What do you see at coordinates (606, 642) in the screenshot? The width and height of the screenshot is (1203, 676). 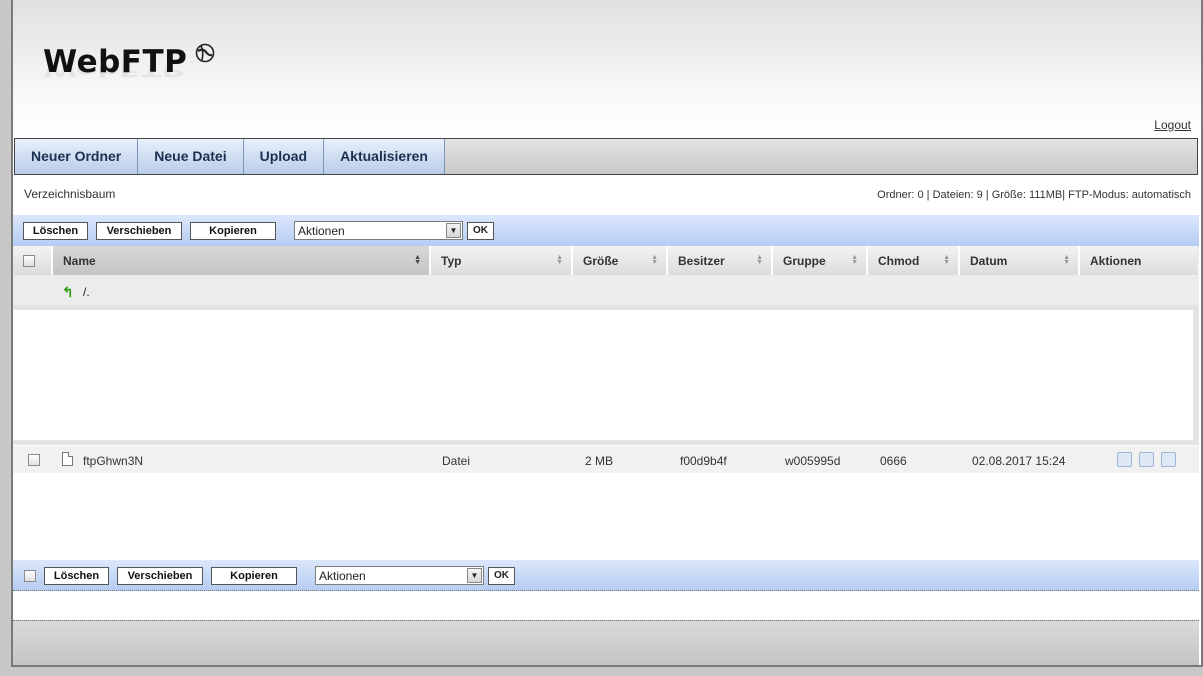 I see `footer` at bounding box center [606, 642].